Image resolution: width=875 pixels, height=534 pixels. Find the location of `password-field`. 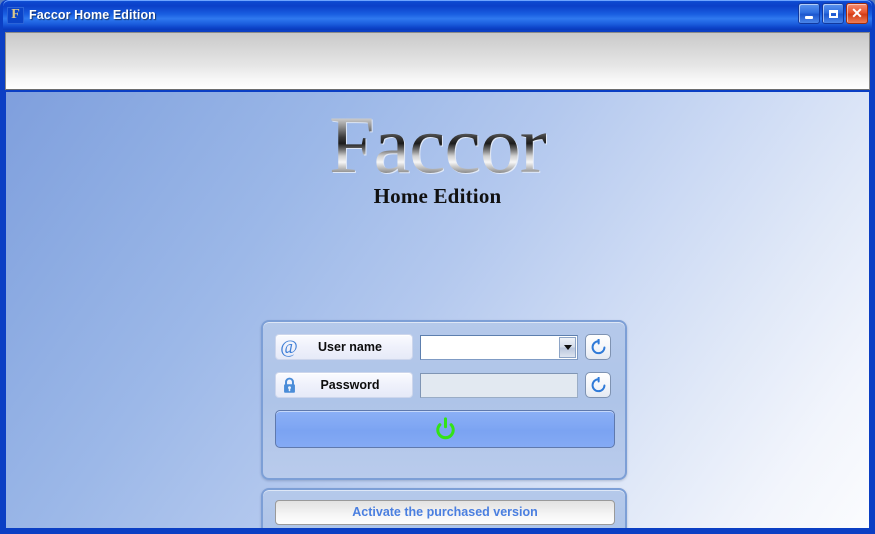

password-field is located at coordinates (499, 385).